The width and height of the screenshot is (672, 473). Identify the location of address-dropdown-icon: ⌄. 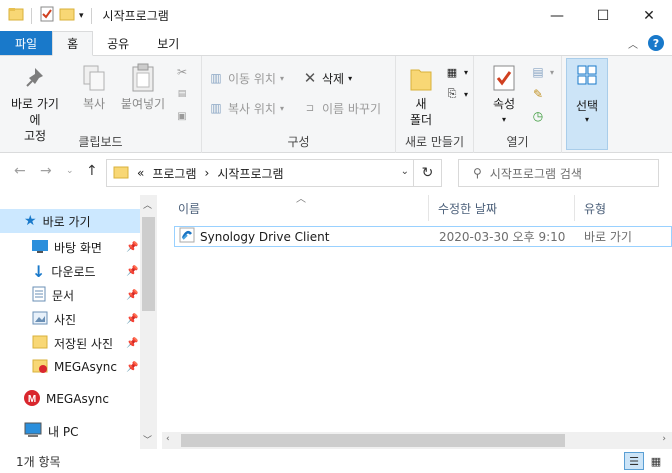
(405, 171).